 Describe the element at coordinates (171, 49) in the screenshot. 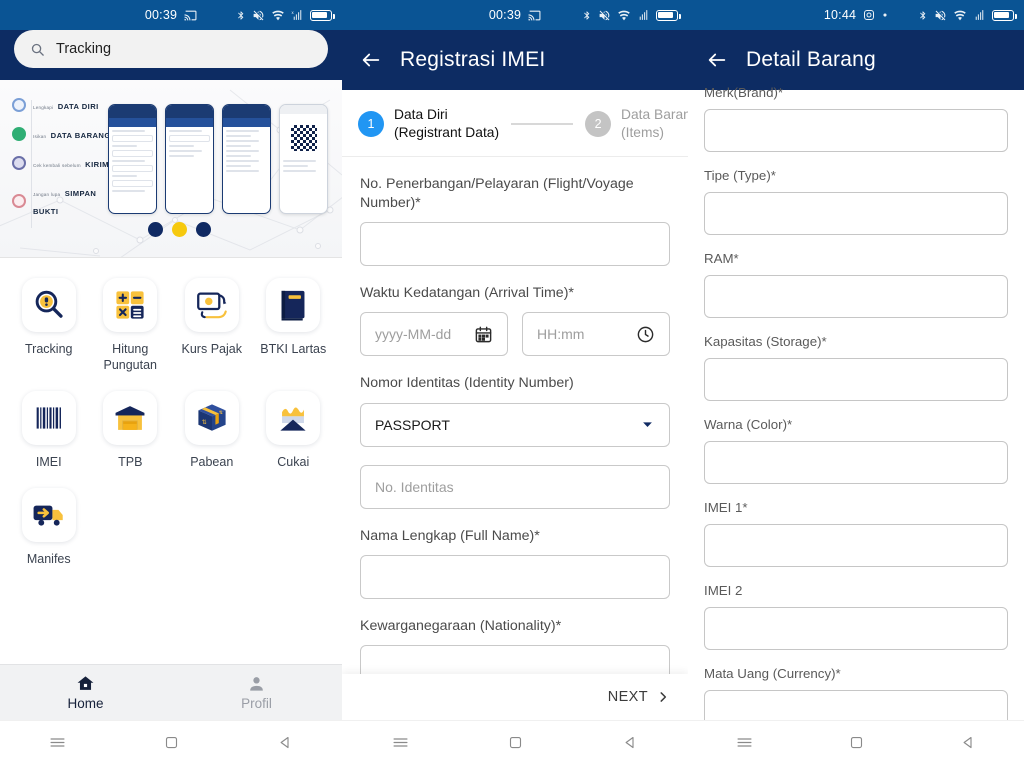

I see `search-input: Tracking` at that location.